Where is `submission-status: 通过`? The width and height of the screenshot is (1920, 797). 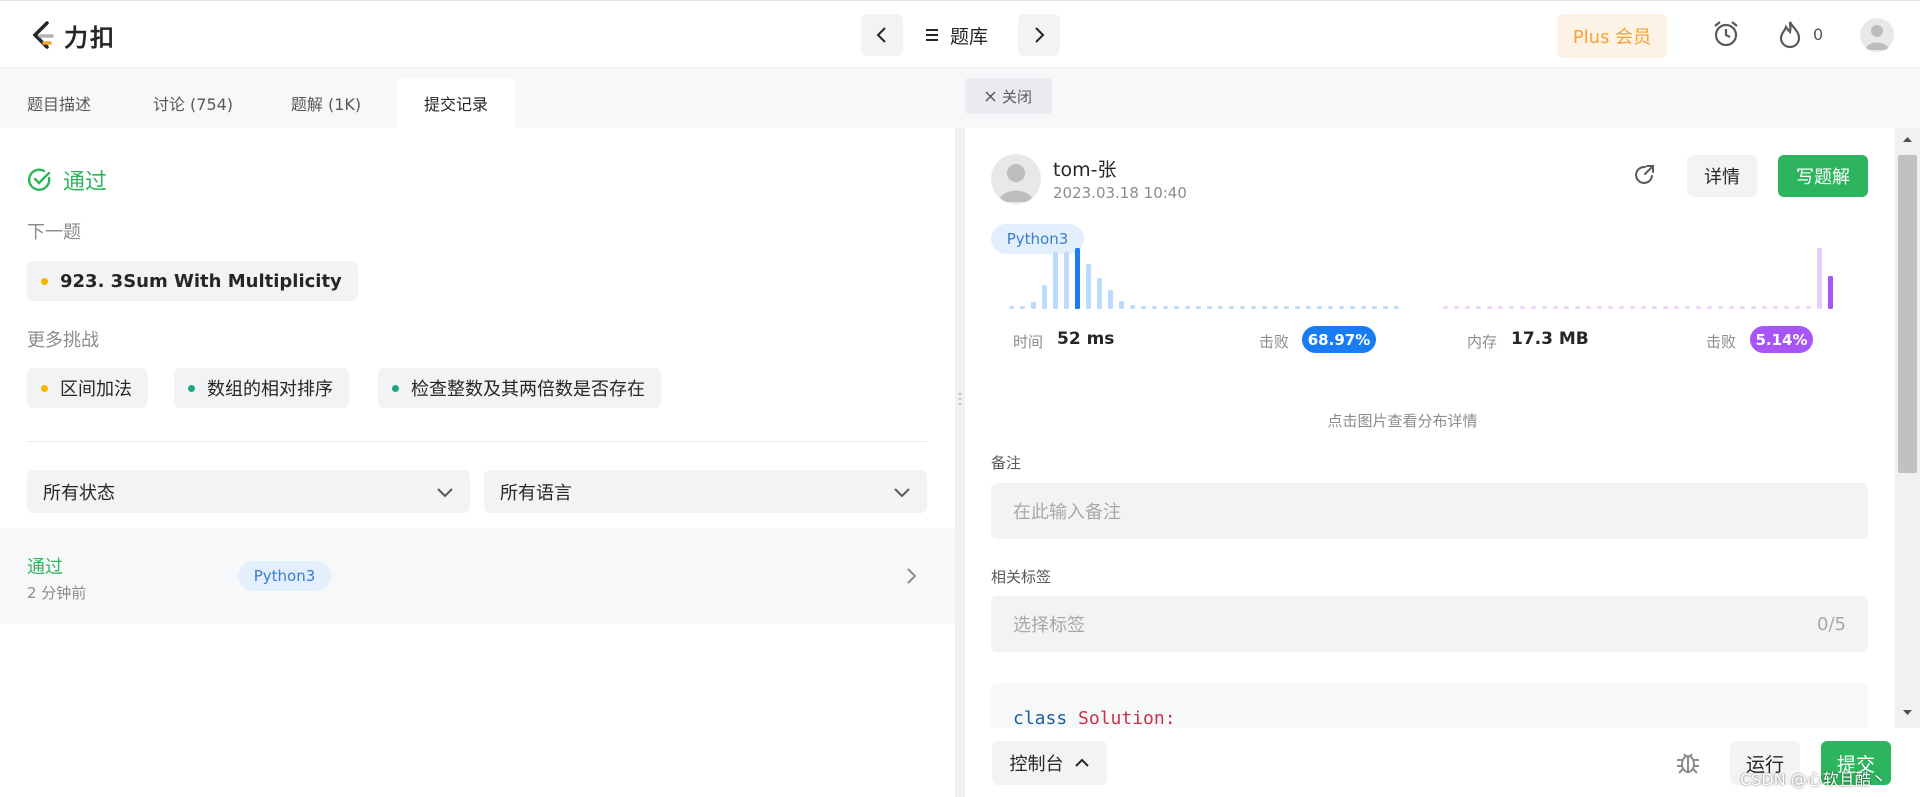 submission-status: 通过 is located at coordinates (45, 567).